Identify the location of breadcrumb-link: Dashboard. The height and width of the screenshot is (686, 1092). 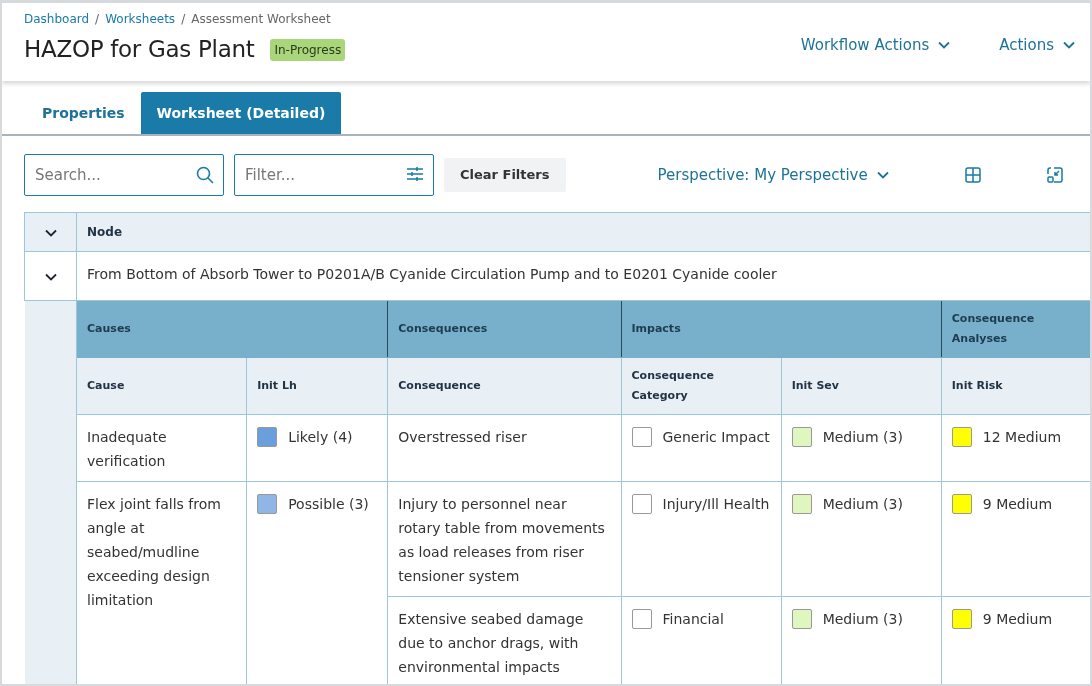
(57, 19).